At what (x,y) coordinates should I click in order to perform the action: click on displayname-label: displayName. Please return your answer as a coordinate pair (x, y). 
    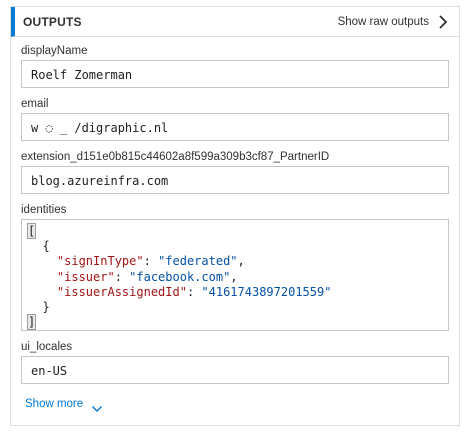
    Looking at the image, I should click on (54, 51).